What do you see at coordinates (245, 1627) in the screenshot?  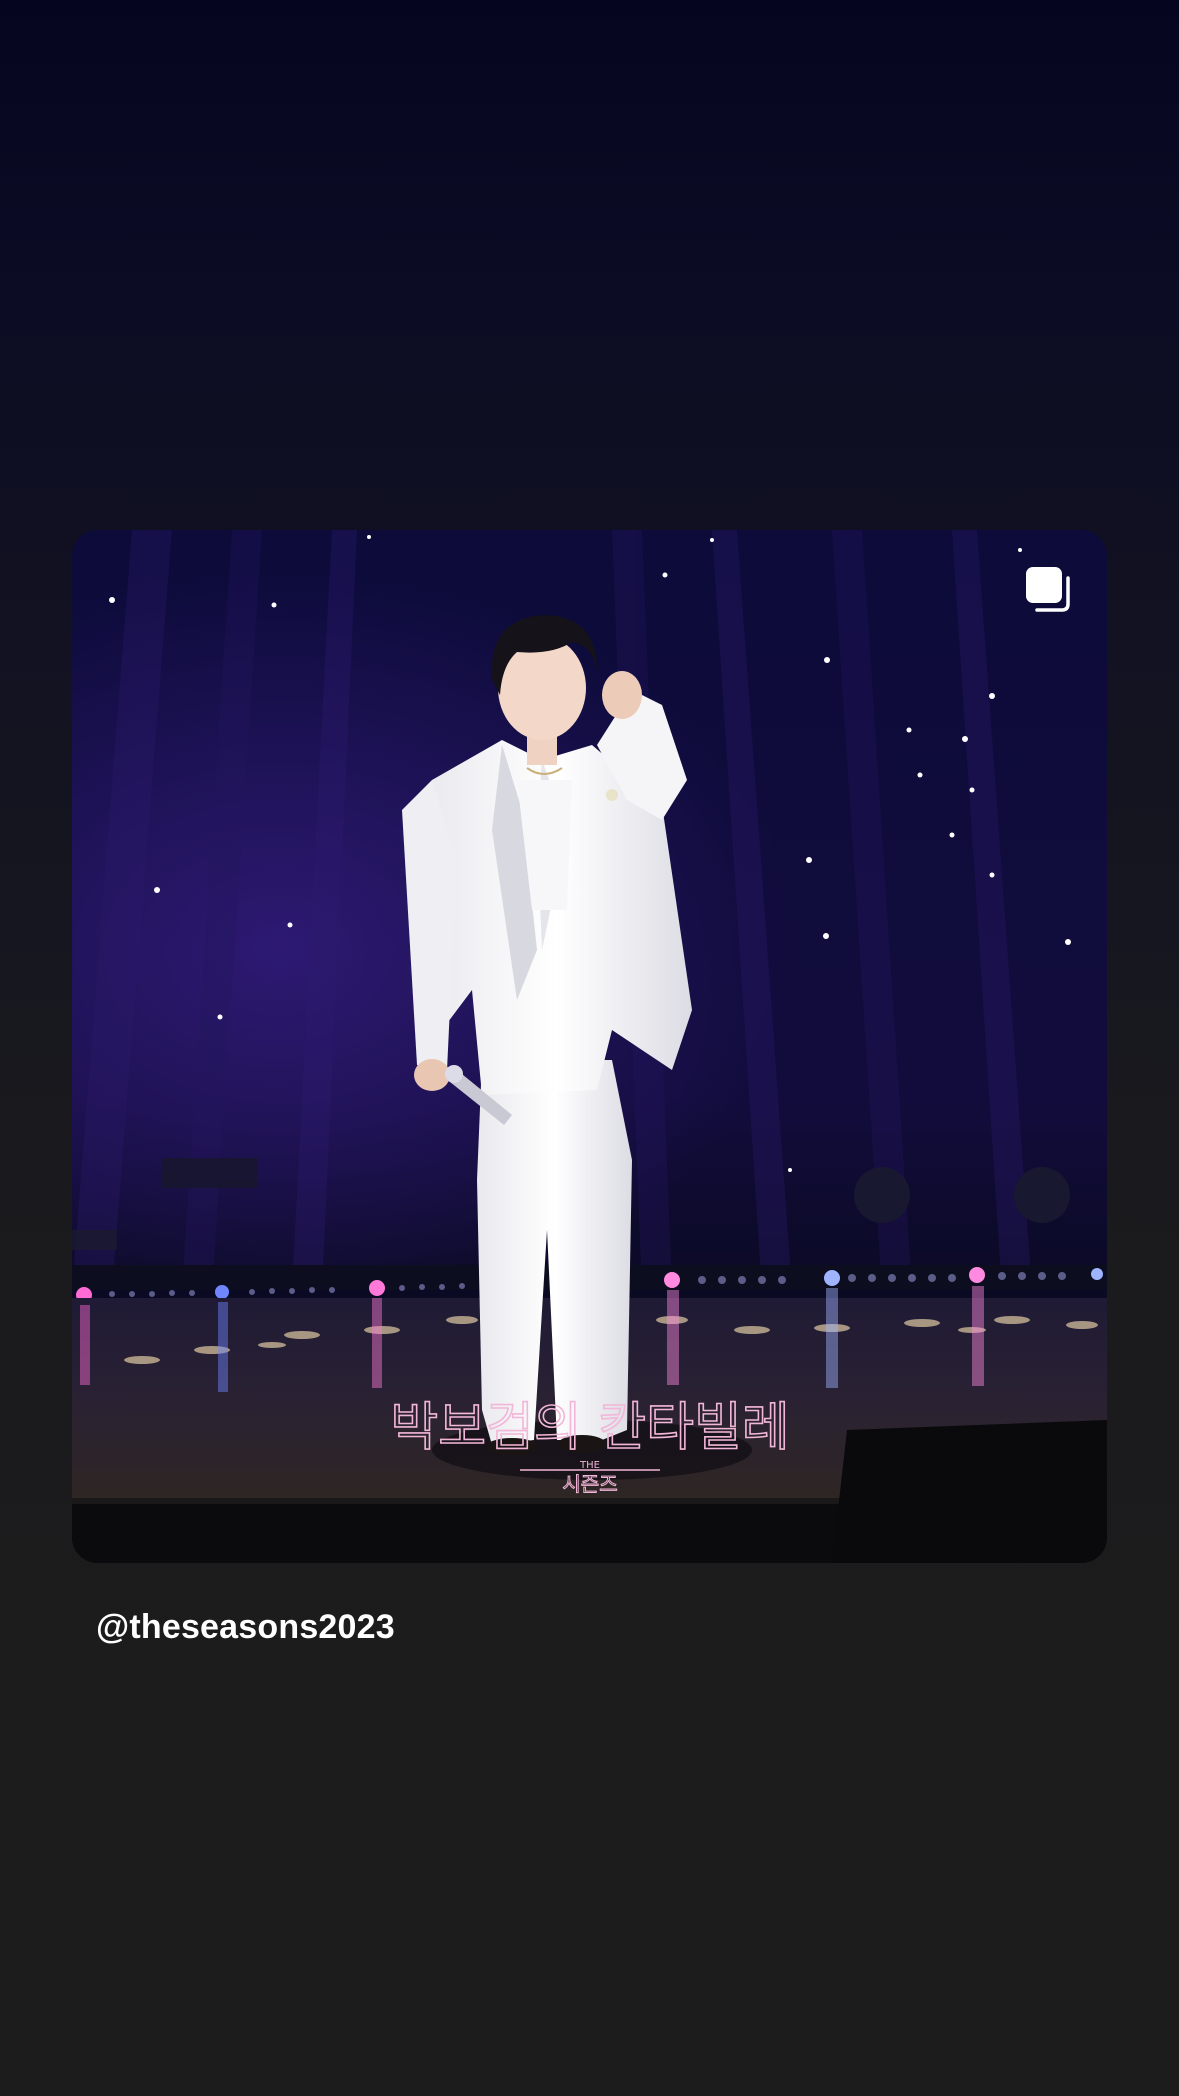 I see `mention-sticker: @theseasons2023` at bounding box center [245, 1627].